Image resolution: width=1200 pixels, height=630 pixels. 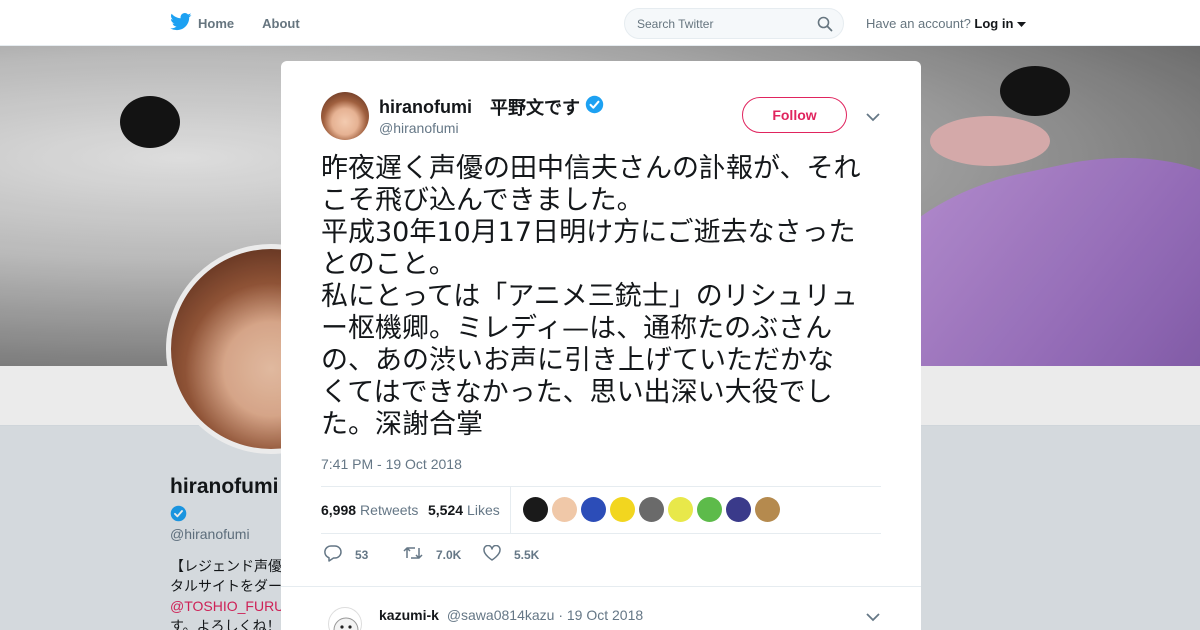 I want to click on tweet-text-line: 私にとっては「アニメ三銃士」のリシュリュ, so click(x=589, y=296).